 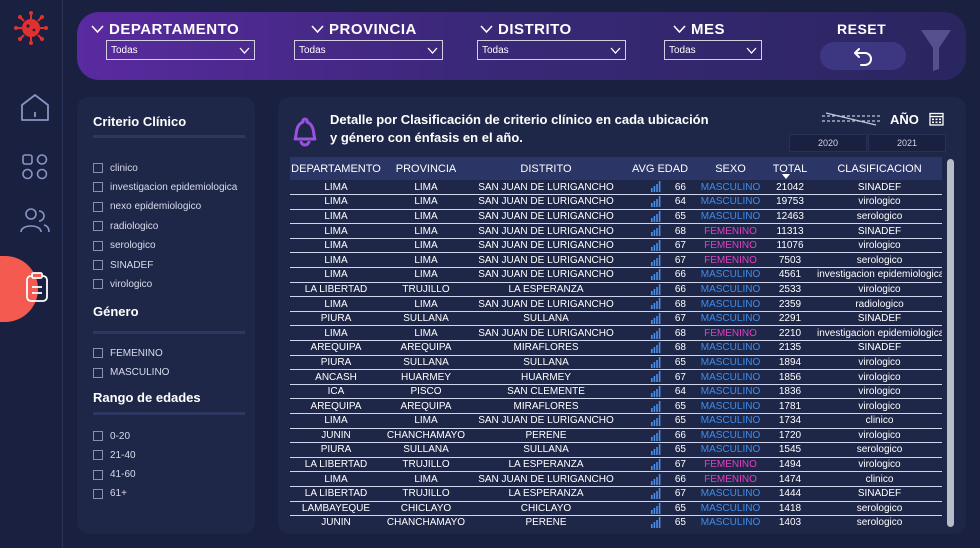 I want to click on table-cell: clinico, so click(x=879, y=421).